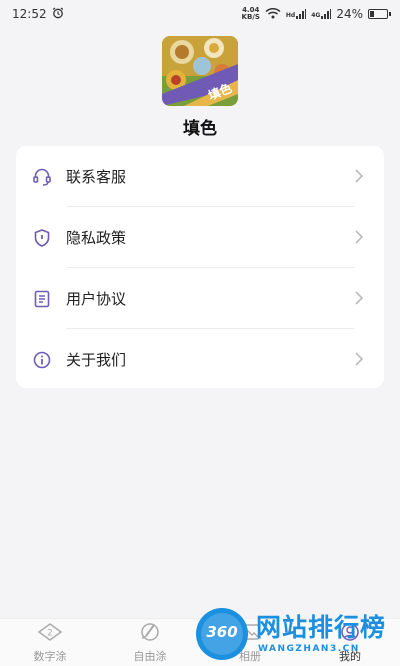 The image size is (400, 666). What do you see at coordinates (222, 632) in the screenshot?
I see `watermark-logo-number: 360` at bounding box center [222, 632].